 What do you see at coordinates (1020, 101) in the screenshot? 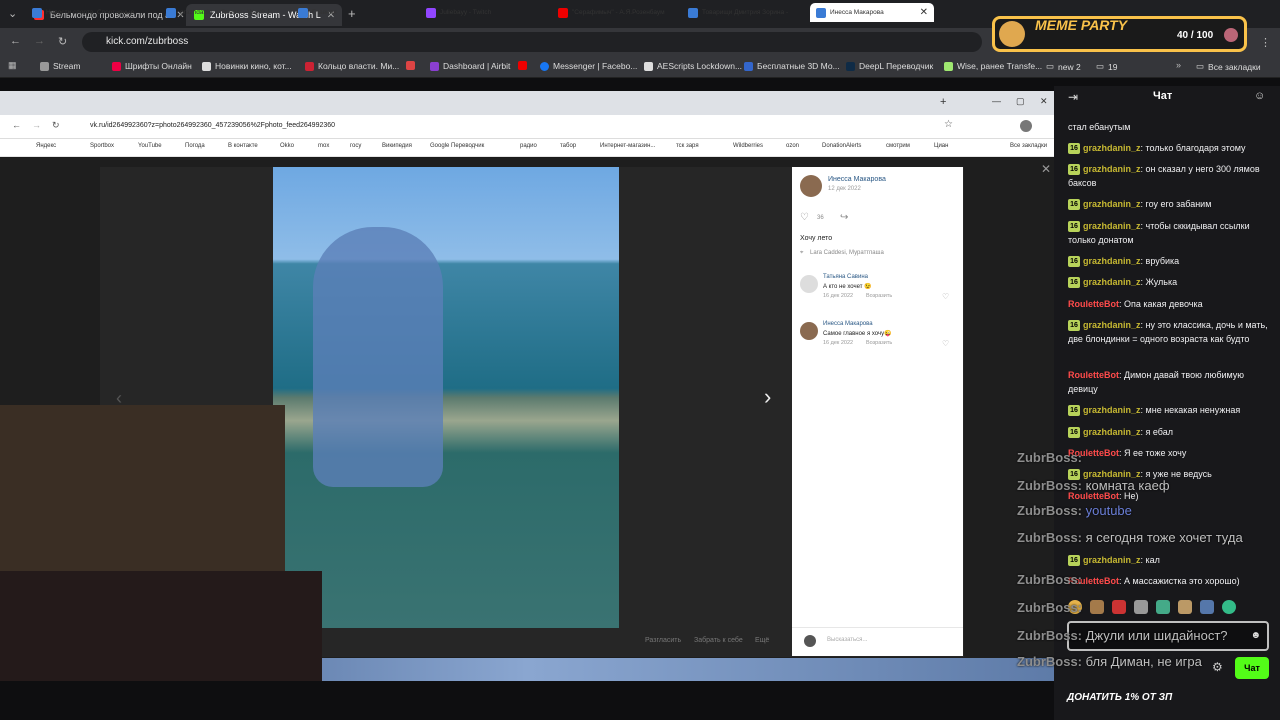
I see `maximize-icon: ▢` at bounding box center [1020, 101].